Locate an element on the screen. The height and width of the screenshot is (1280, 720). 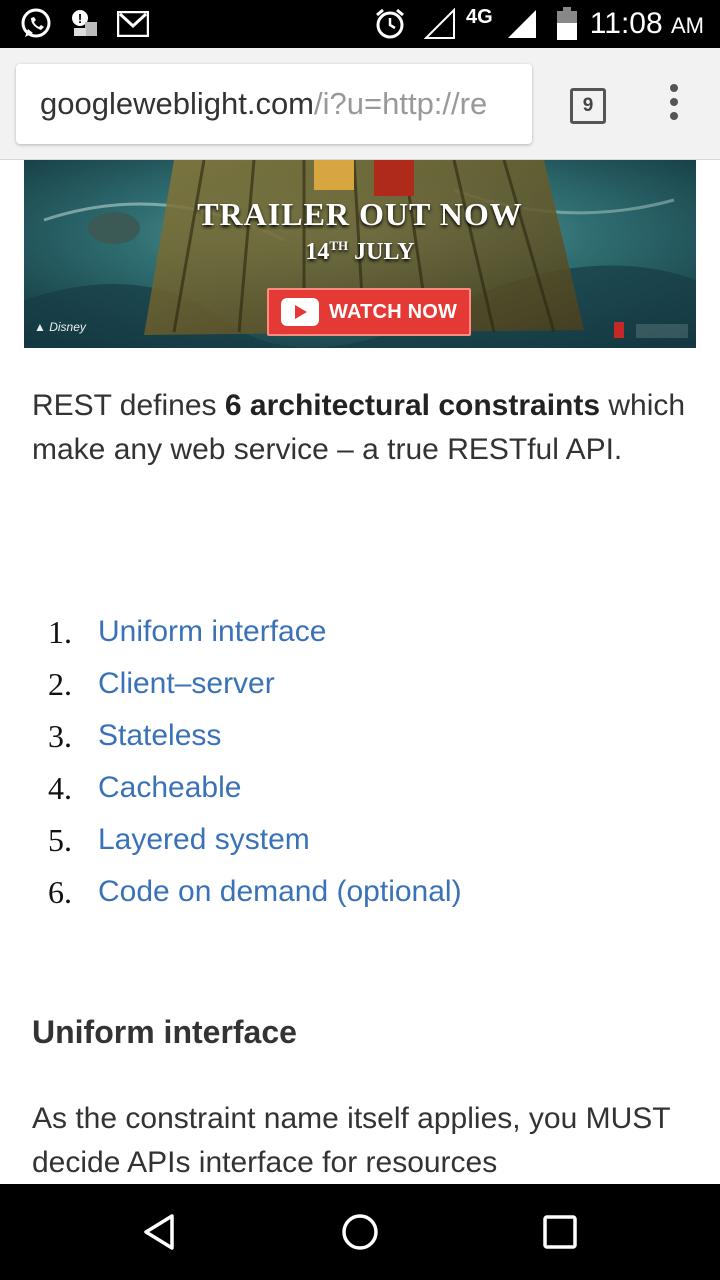
home-button is located at coordinates (360, 1232).